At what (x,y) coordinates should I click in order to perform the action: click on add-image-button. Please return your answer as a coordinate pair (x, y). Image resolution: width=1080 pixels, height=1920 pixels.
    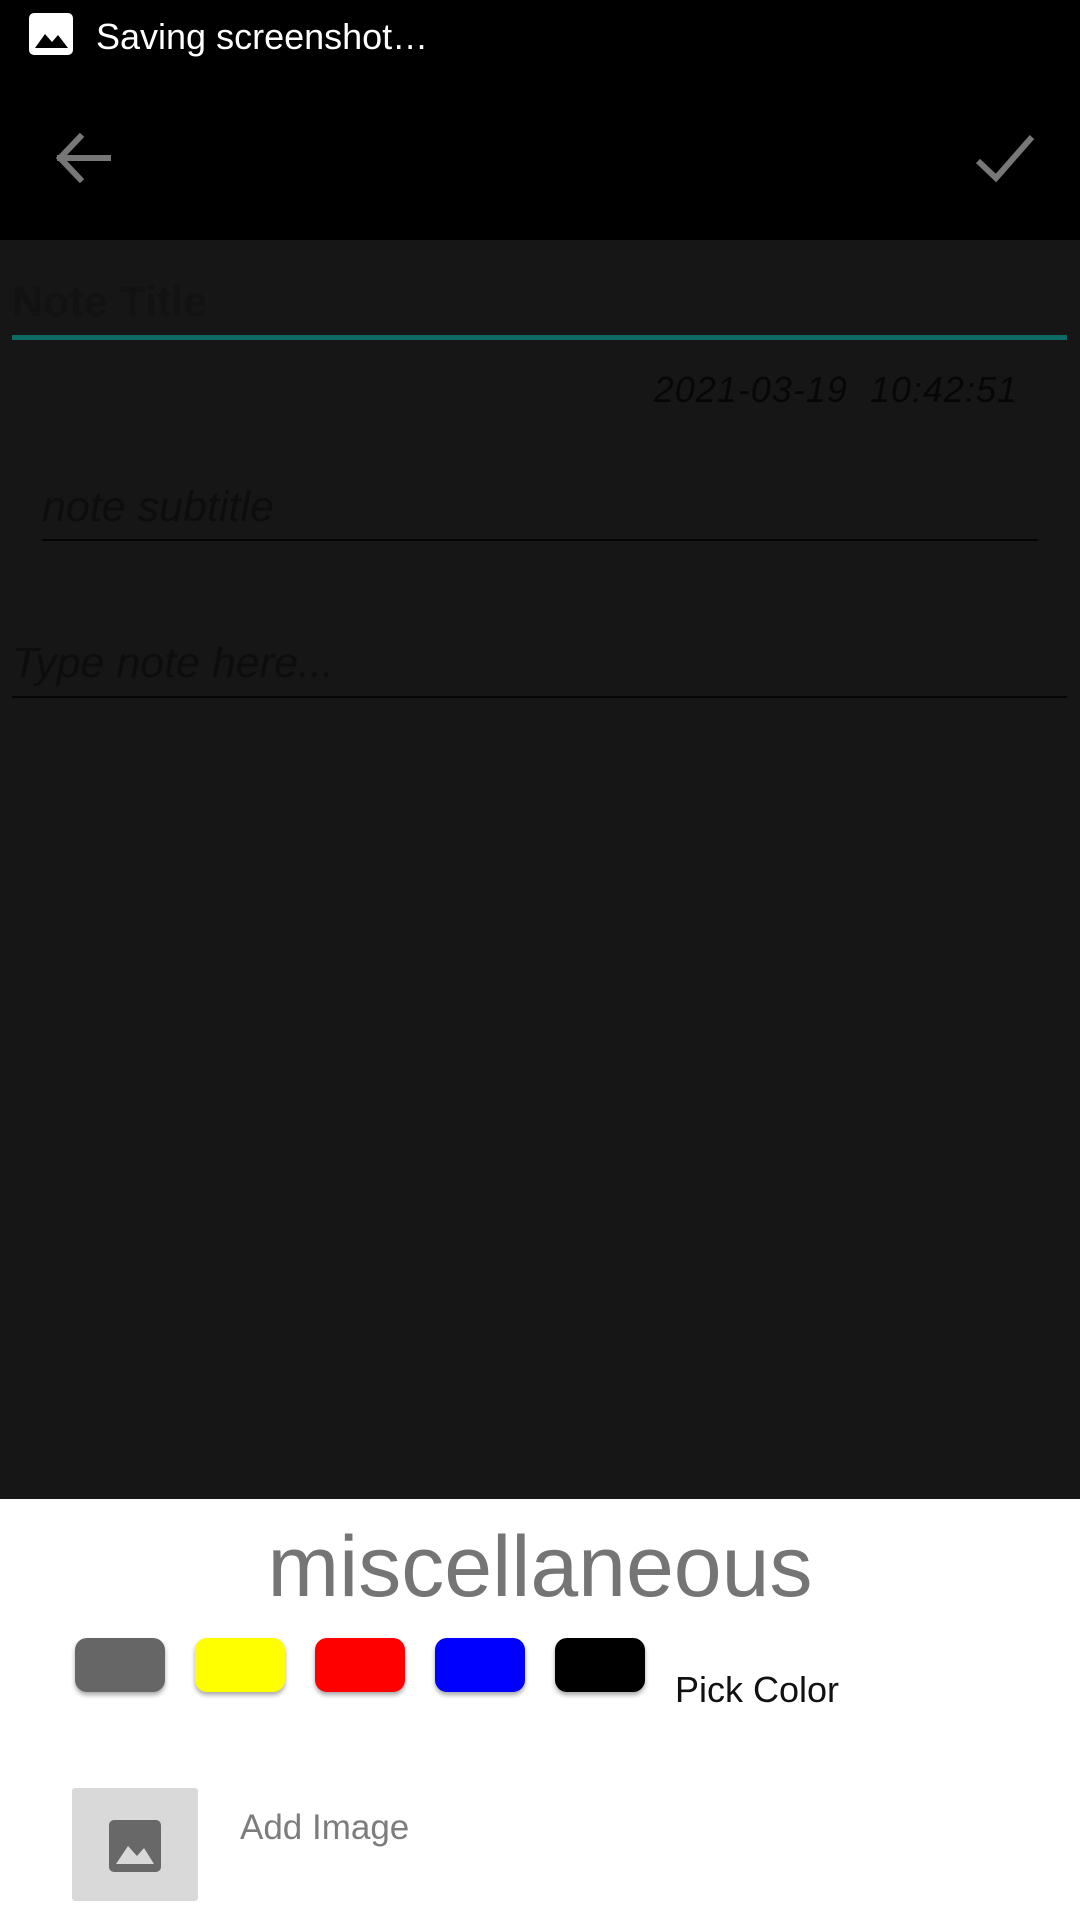
    Looking at the image, I should click on (135, 1844).